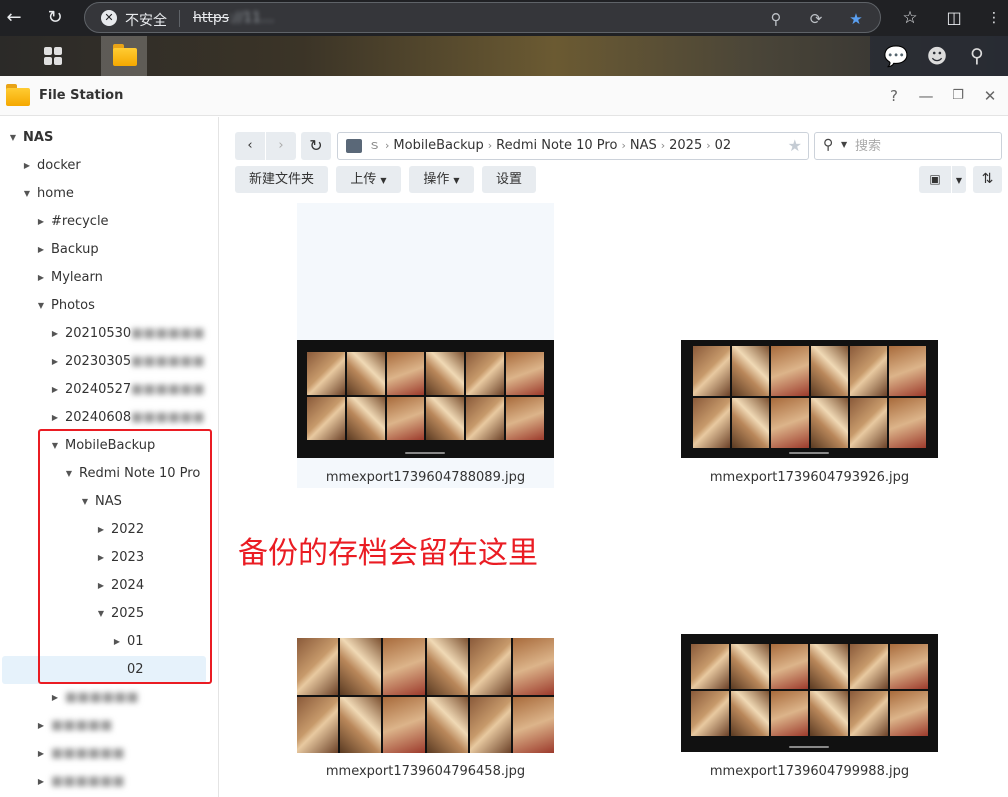  Describe the element at coordinates (281, 179) in the screenshot. I see `new-folder-button: 新建文件夹` at that location.